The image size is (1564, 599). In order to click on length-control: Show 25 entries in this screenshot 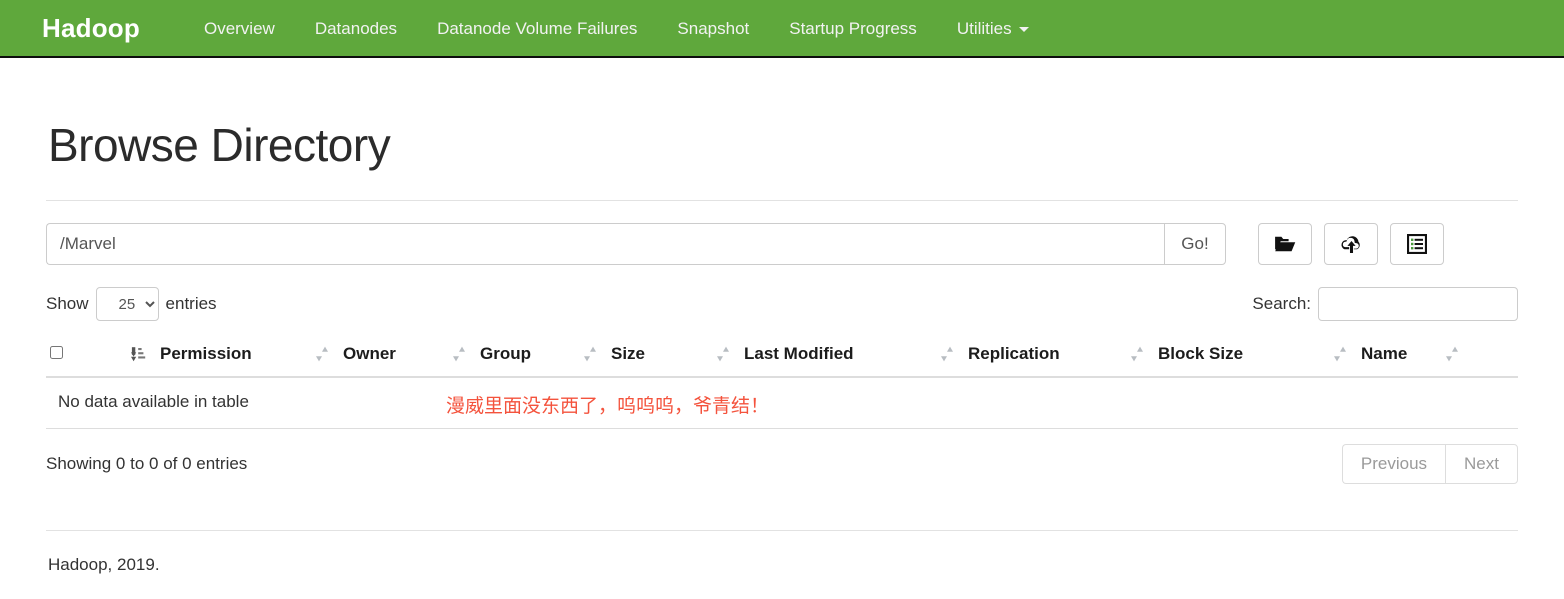, I will do `click(131, 304)`.